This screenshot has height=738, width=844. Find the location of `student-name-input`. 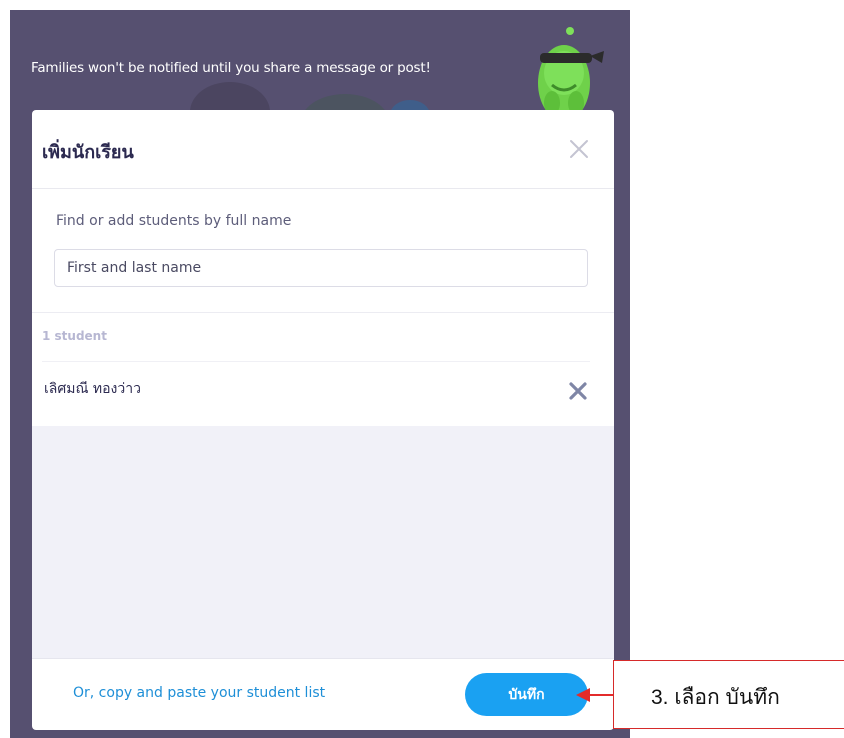

student-name-input is located at coordinates (321, 268).